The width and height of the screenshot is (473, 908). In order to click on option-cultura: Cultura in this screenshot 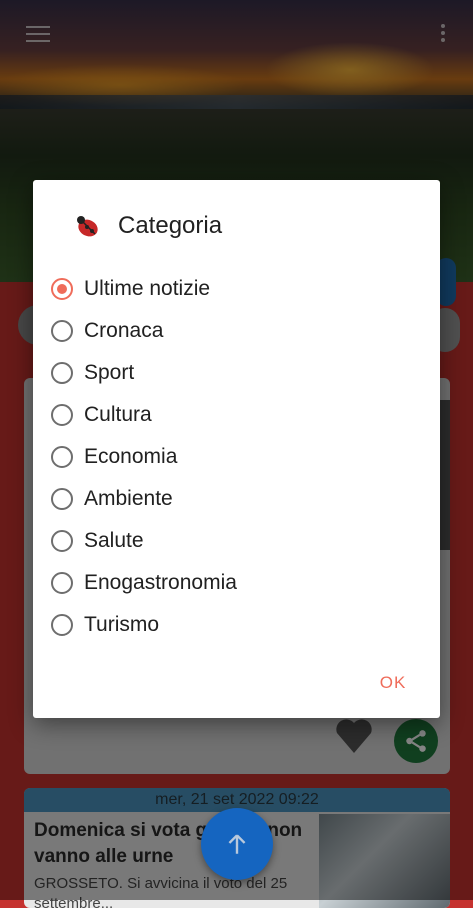, I will do `click(144, 415)`.